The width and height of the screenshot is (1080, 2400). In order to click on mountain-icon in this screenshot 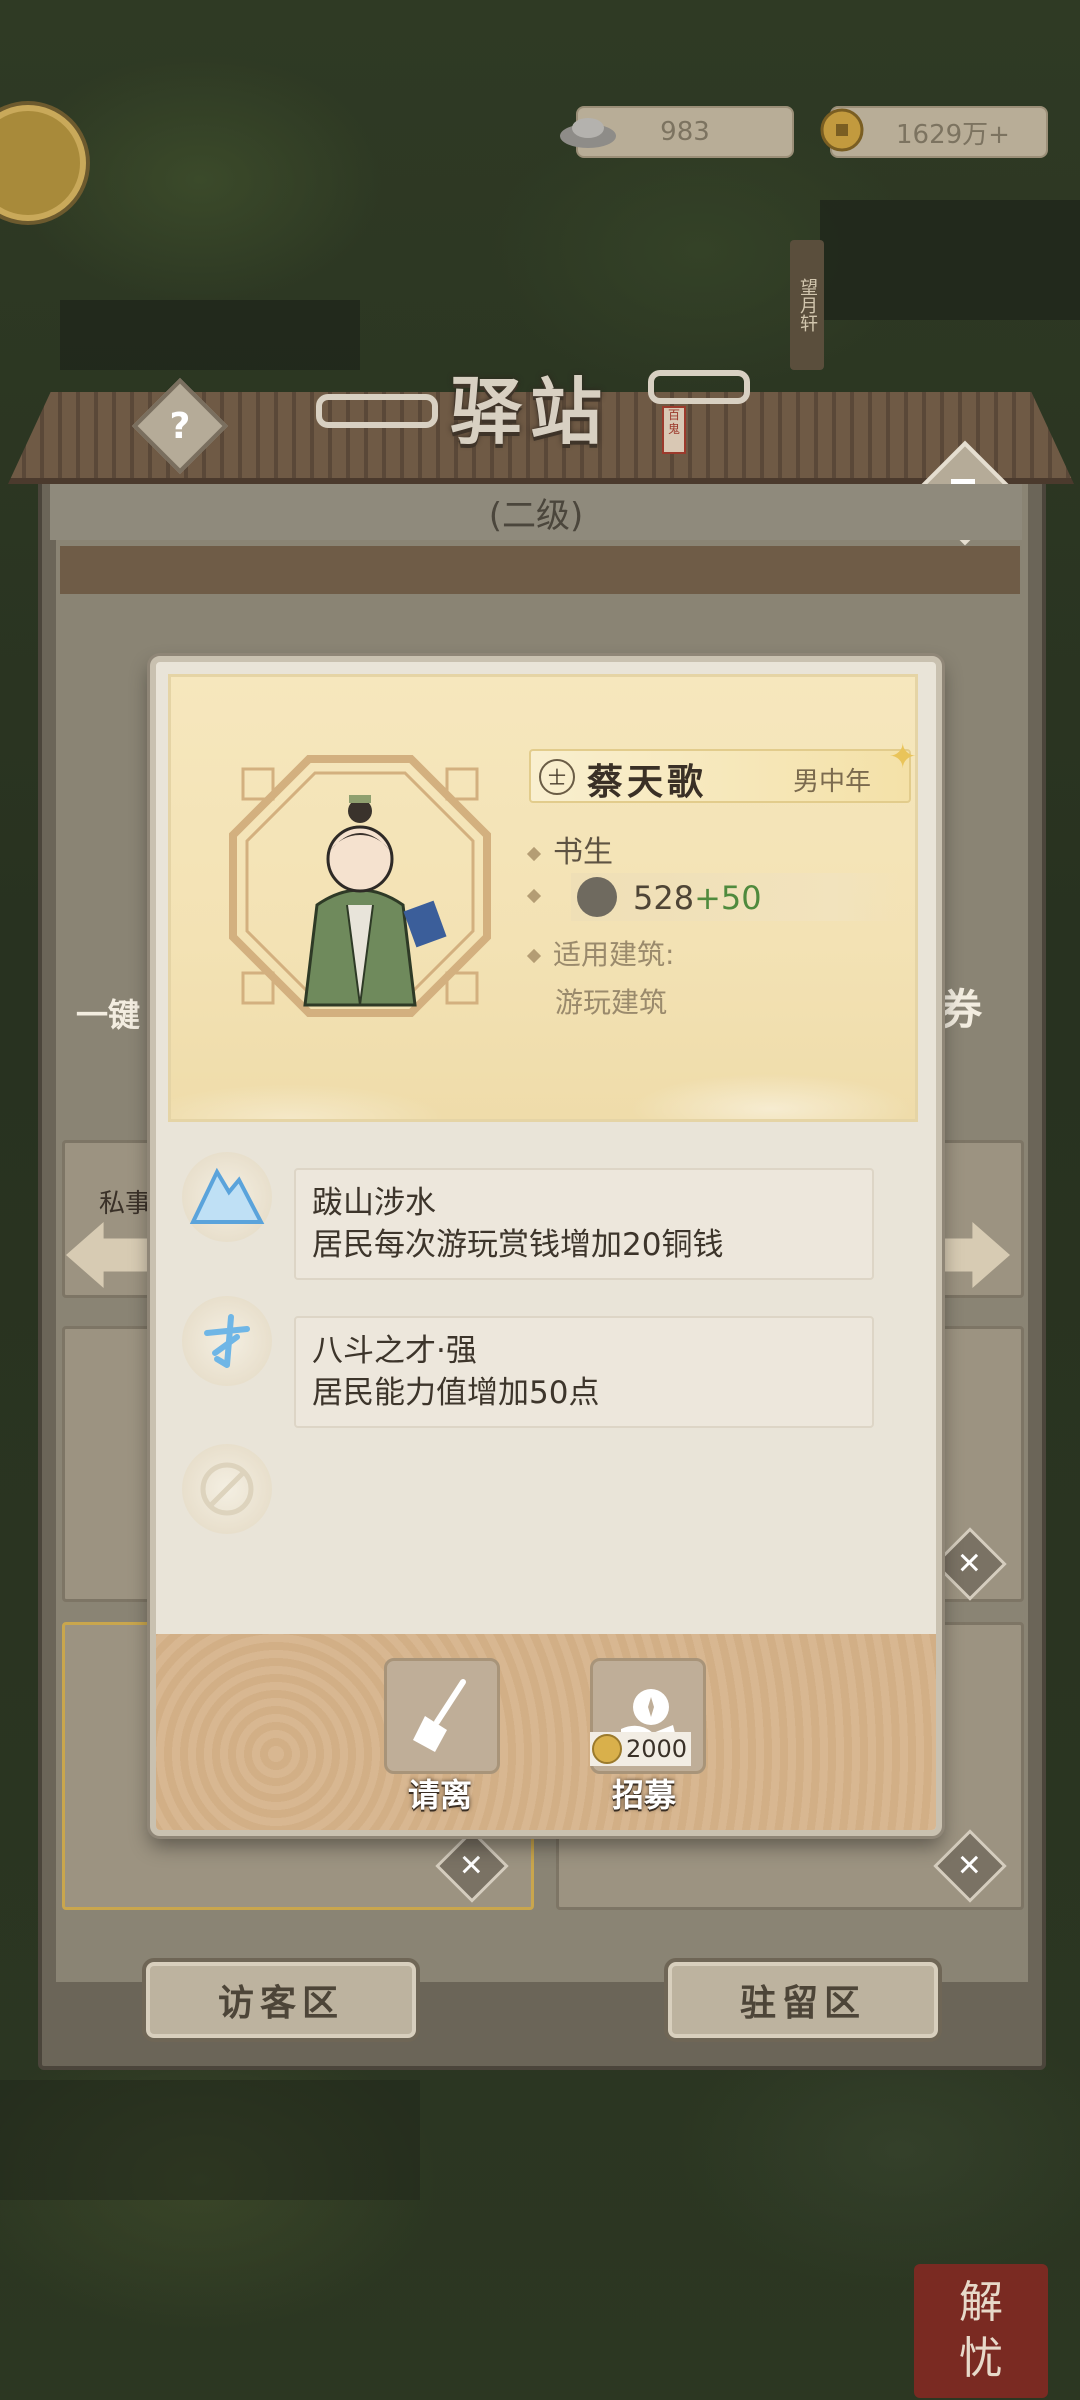, I will do `click(227, 1197)`.